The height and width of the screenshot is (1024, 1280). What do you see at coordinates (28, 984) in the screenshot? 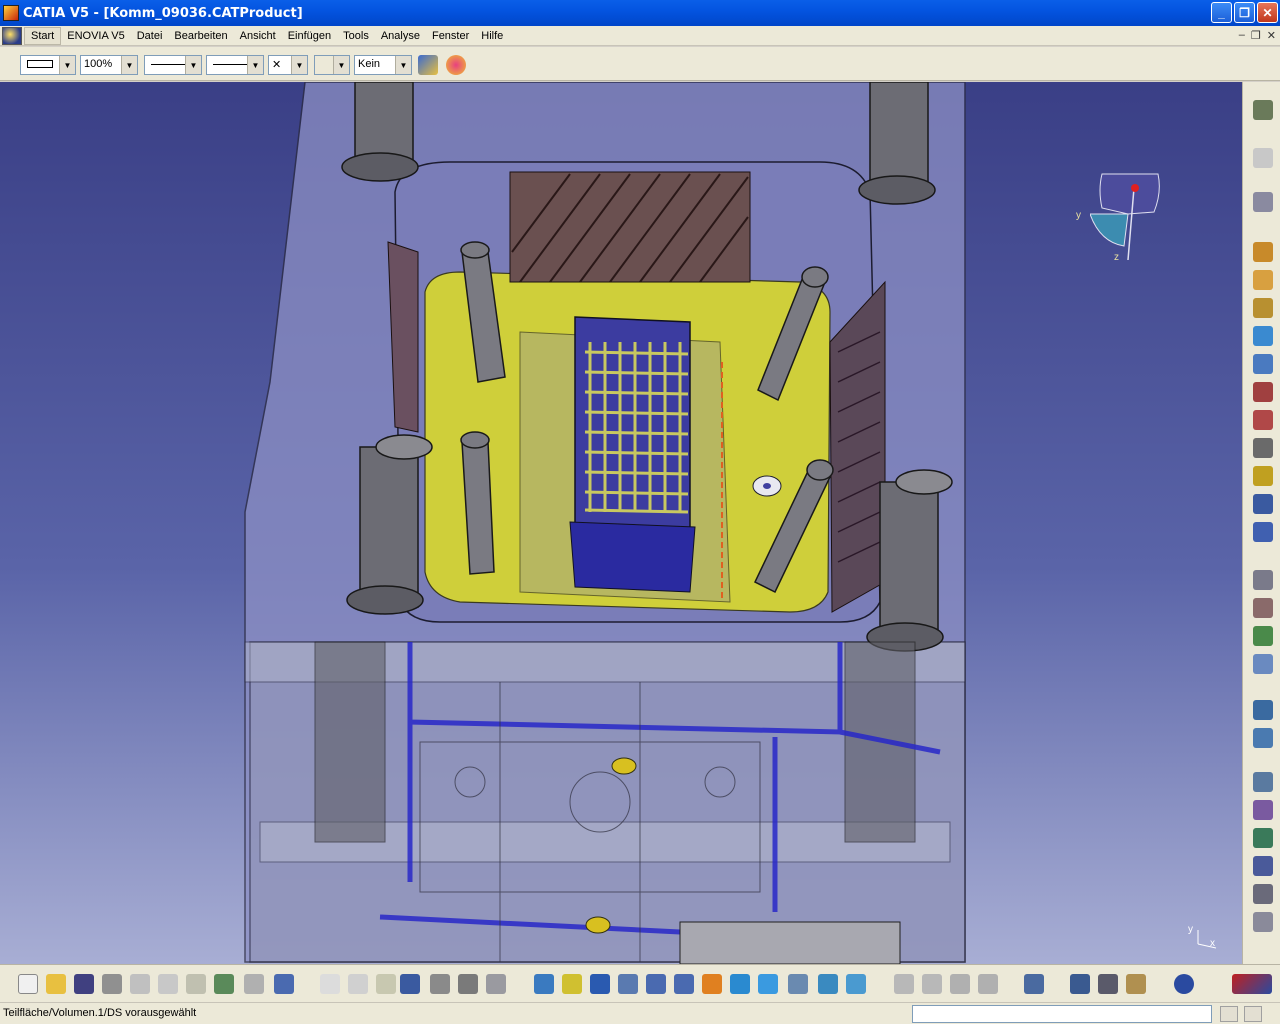
I see `new-icon` at bounding box center [28, 984].